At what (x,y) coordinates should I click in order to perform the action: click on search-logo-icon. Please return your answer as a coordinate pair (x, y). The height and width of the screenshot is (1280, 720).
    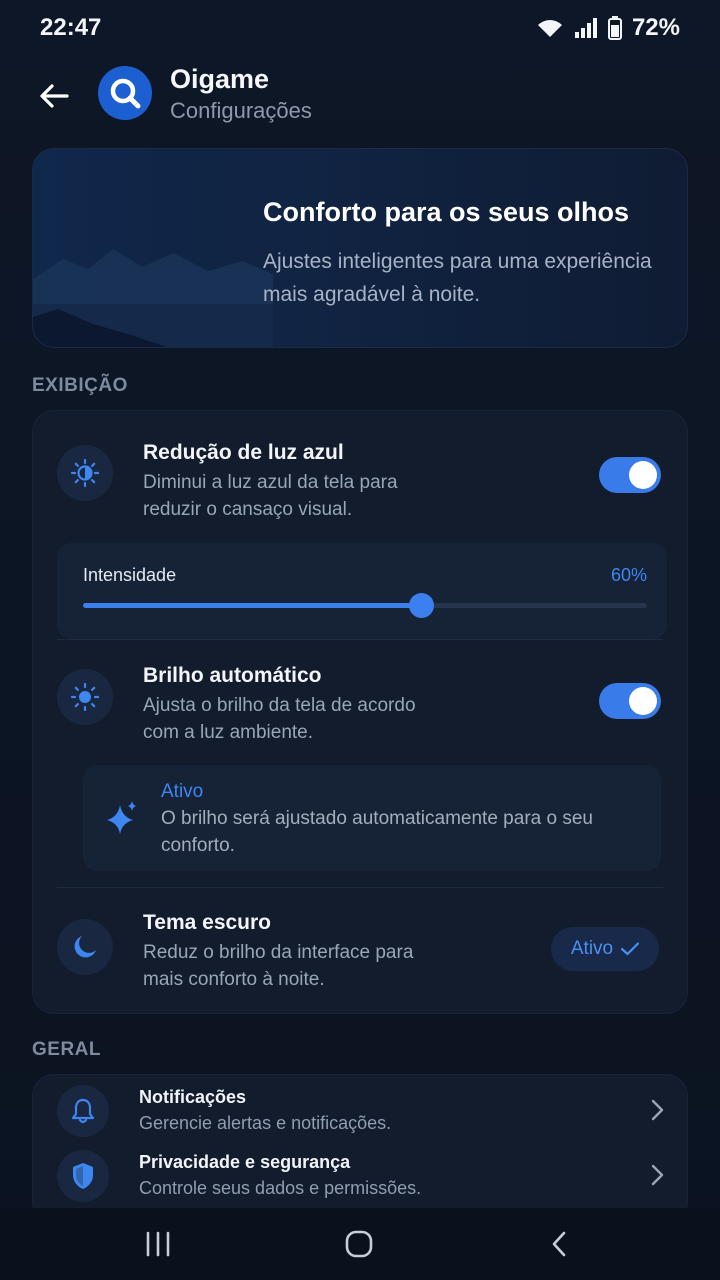
    Looking at the image, I should click on (125, 93).